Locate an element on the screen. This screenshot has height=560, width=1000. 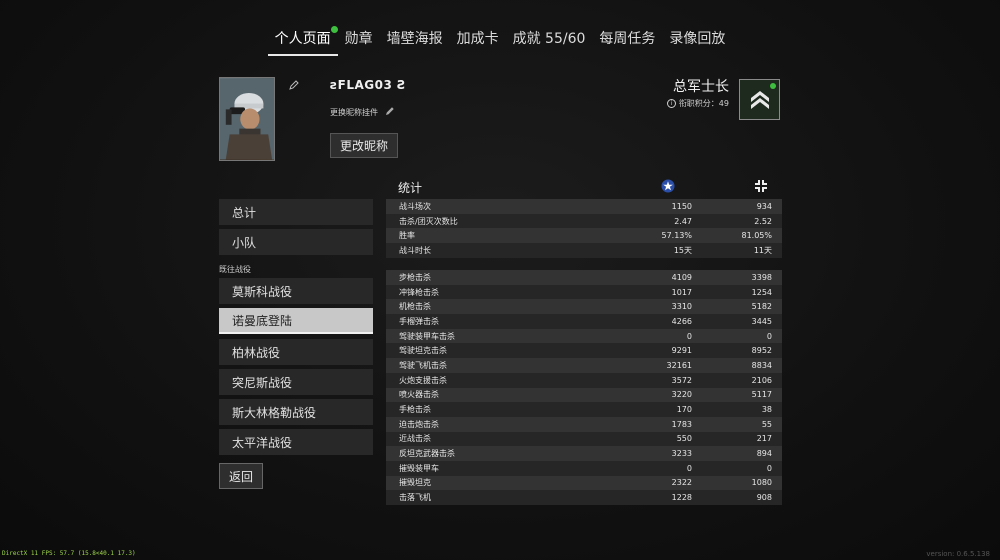
stat-label: 反坦克武器击杀 is located at coordinates (427, 454).